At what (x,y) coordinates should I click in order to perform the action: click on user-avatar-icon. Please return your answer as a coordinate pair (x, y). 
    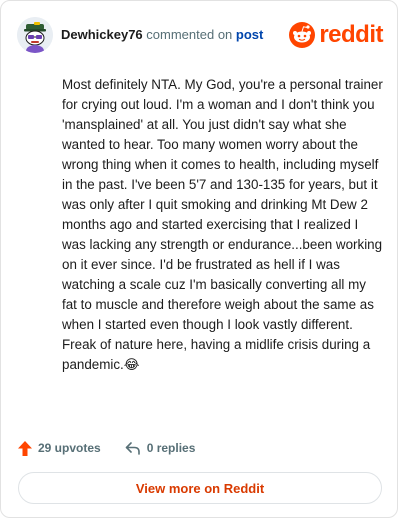
    Looking at the image, I should click on (35, 35).